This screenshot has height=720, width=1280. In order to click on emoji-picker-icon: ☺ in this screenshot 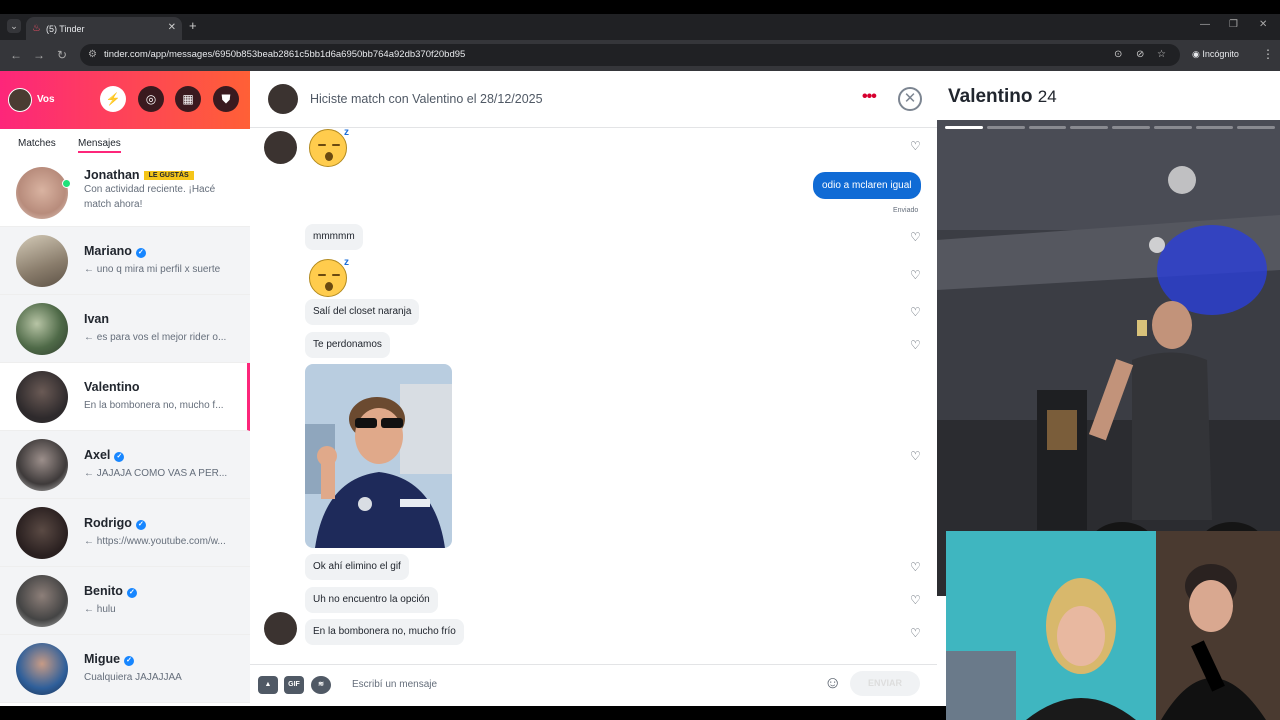, I will do `click(832, 683)`.